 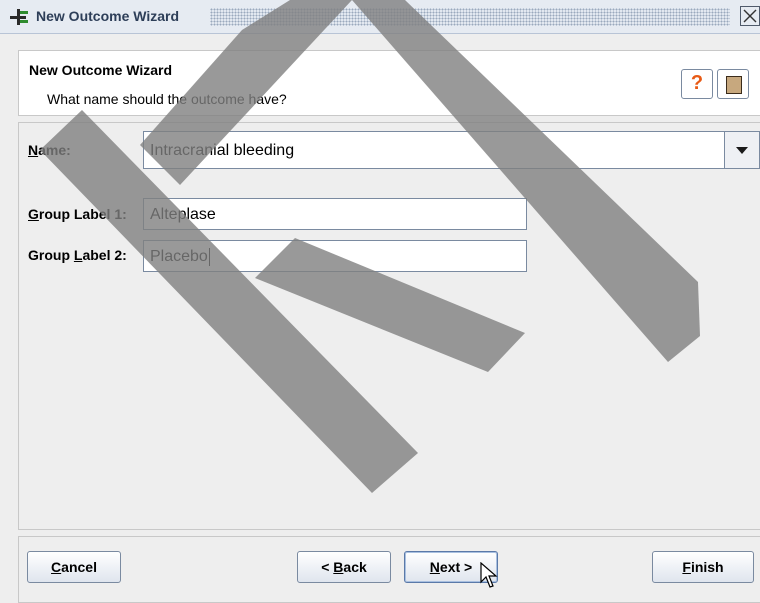 What do you see at coordinates (741, 150) in the screenshot?
I see `chevron-down-icon` at bounding box center [741, 150].